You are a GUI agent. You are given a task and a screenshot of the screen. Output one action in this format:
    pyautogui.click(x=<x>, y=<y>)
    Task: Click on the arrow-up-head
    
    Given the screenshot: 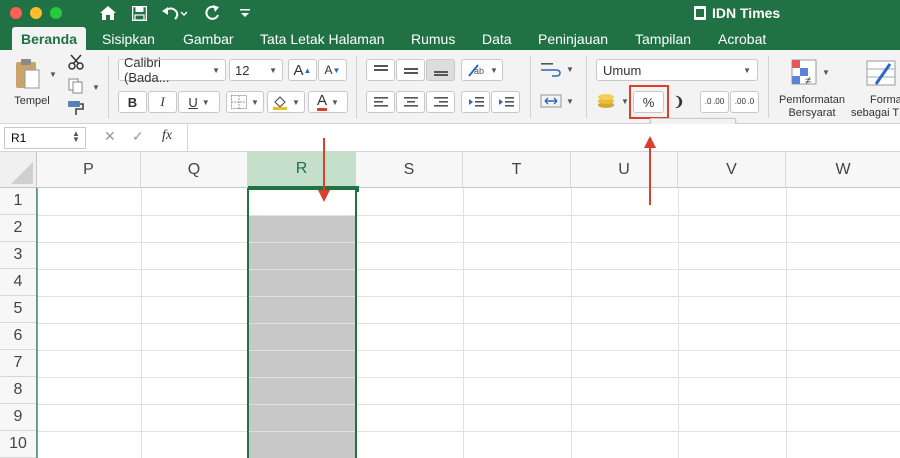 What is the action you would take?
    pyautogui.click(x=650, y=142)
    